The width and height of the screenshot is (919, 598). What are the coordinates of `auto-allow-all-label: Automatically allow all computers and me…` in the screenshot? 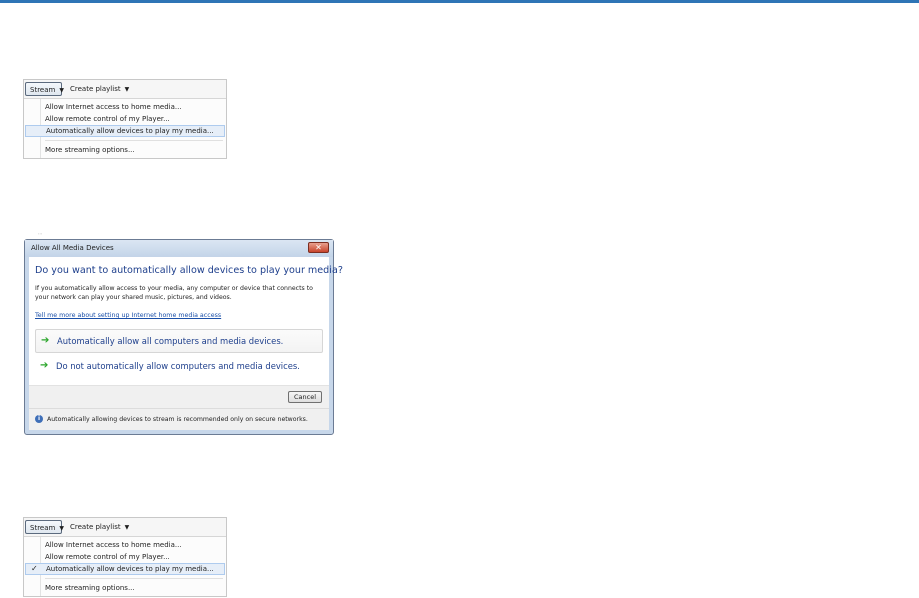 It's located at (170, 341).